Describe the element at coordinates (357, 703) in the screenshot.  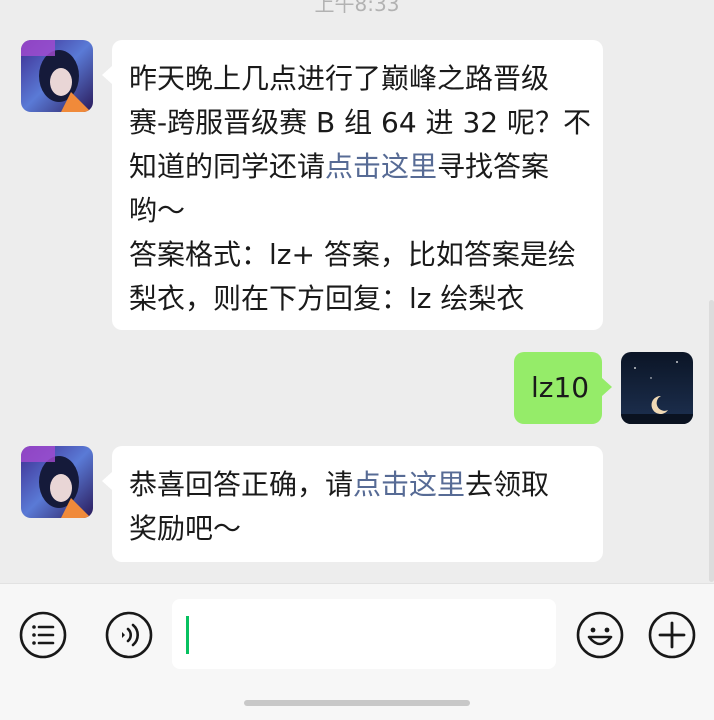
I see `home-indicator` at that location.